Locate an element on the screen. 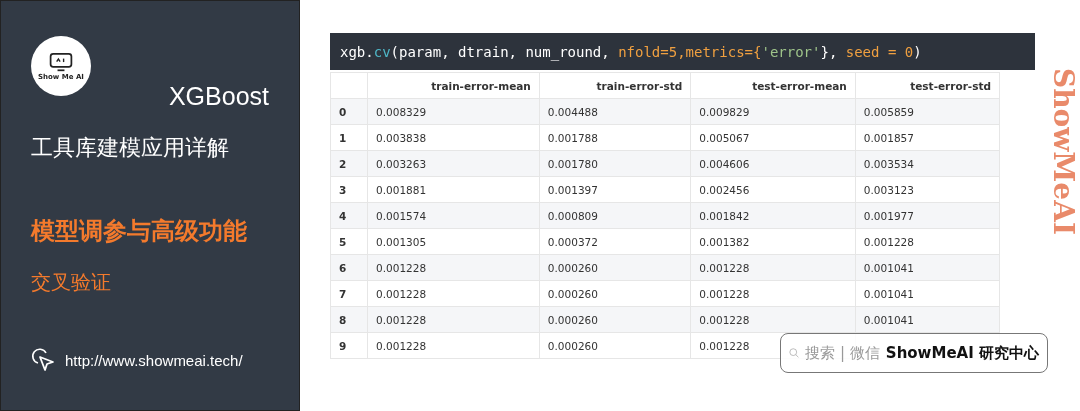 Image resolution: width=1080 pixels, height=411 pixels. table-cell: 0.003263 is located at coordinates (453, 163).